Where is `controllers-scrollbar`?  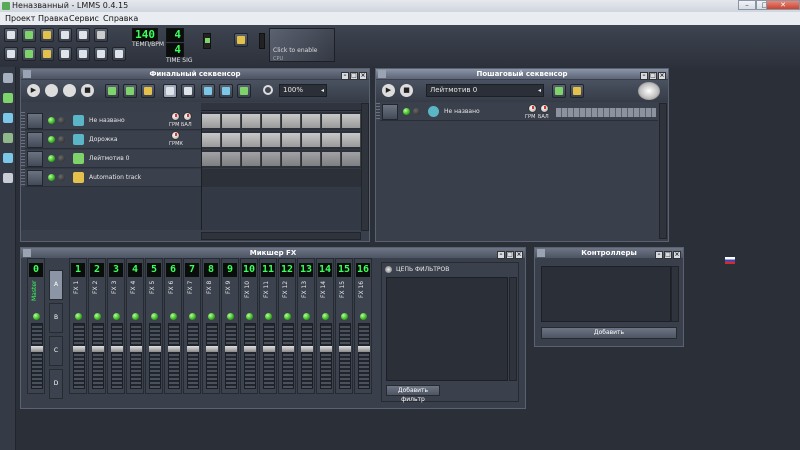 controllers-scrollbar is located at coordinates (675, 294).